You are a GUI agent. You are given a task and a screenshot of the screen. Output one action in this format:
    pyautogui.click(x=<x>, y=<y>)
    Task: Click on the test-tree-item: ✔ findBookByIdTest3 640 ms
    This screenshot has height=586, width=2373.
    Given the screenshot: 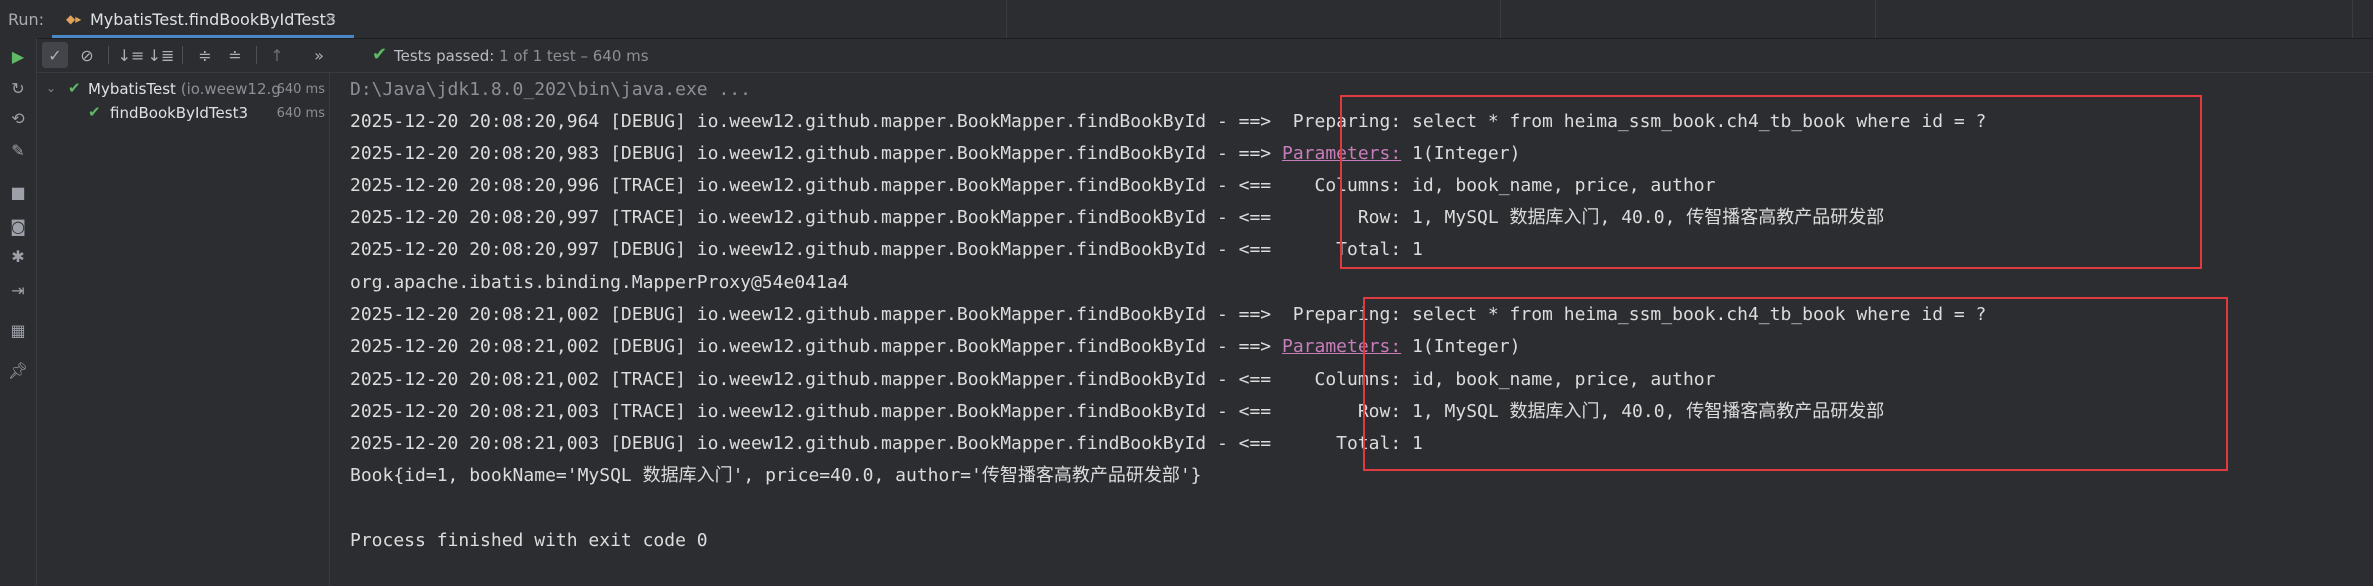 What is the action you would take?
    pyautogui.click(x=182, y=113)
    